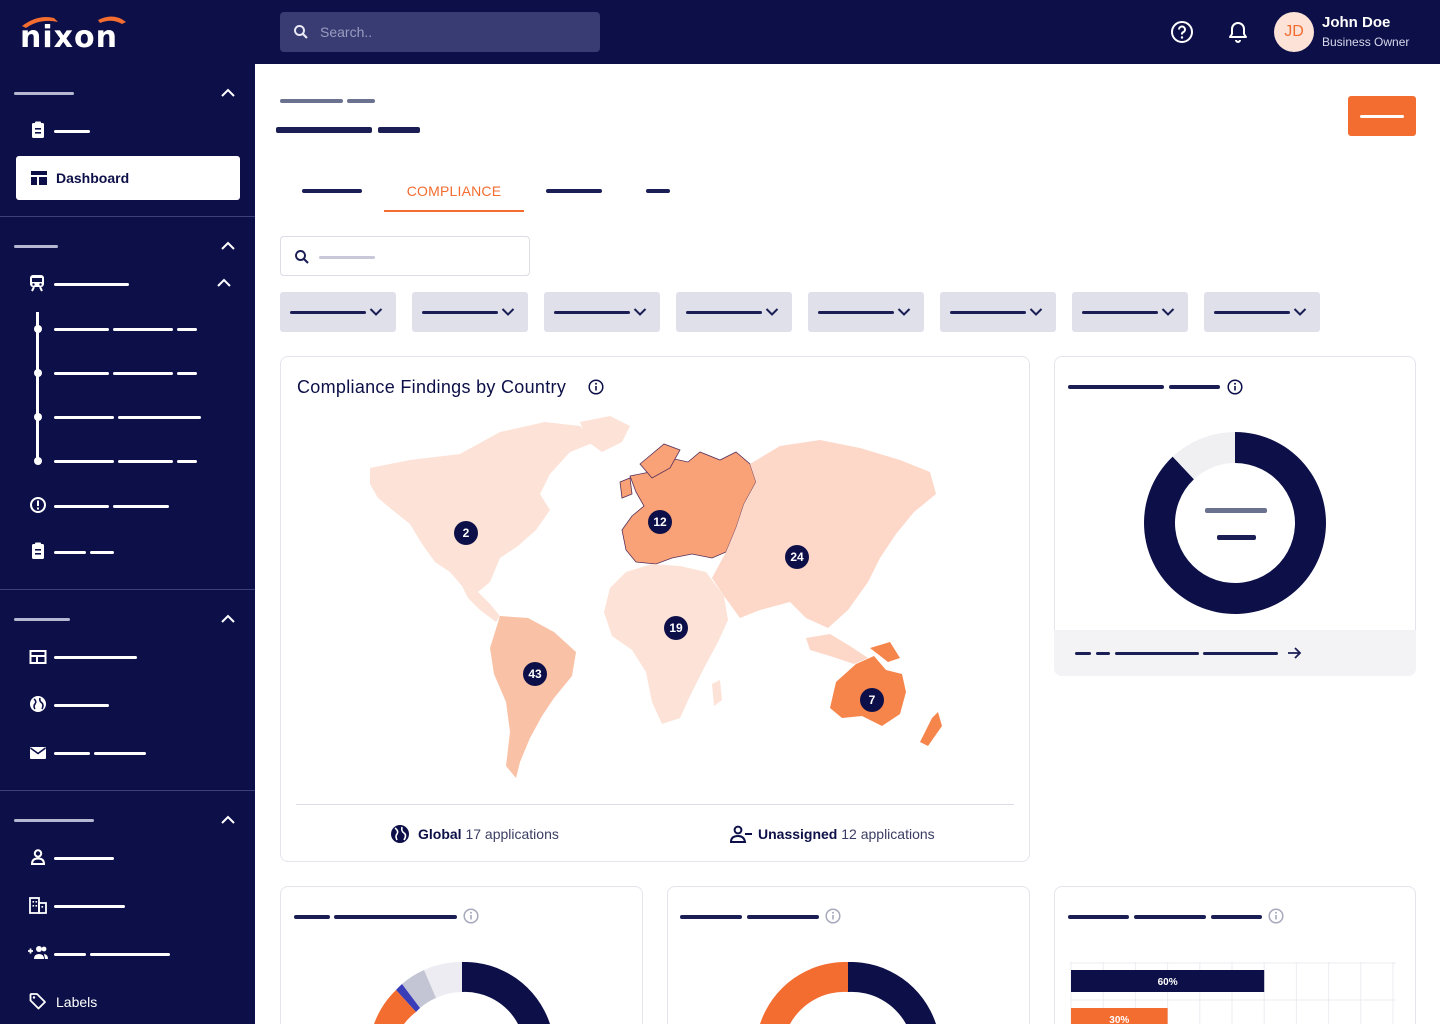 This screenshot has width=1440, height=1024. I want to click on map-marker: 43, so click(535, 674).